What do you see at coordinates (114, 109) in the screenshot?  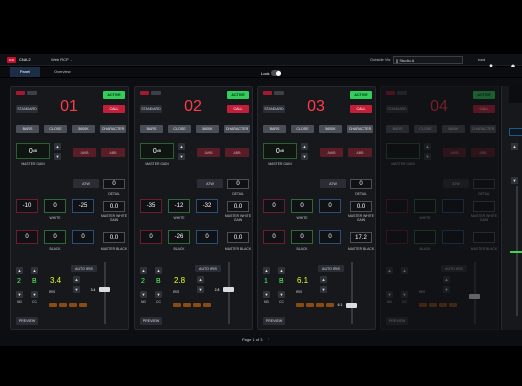 I see `call-button: CALL` at bounding box center [114, 109].